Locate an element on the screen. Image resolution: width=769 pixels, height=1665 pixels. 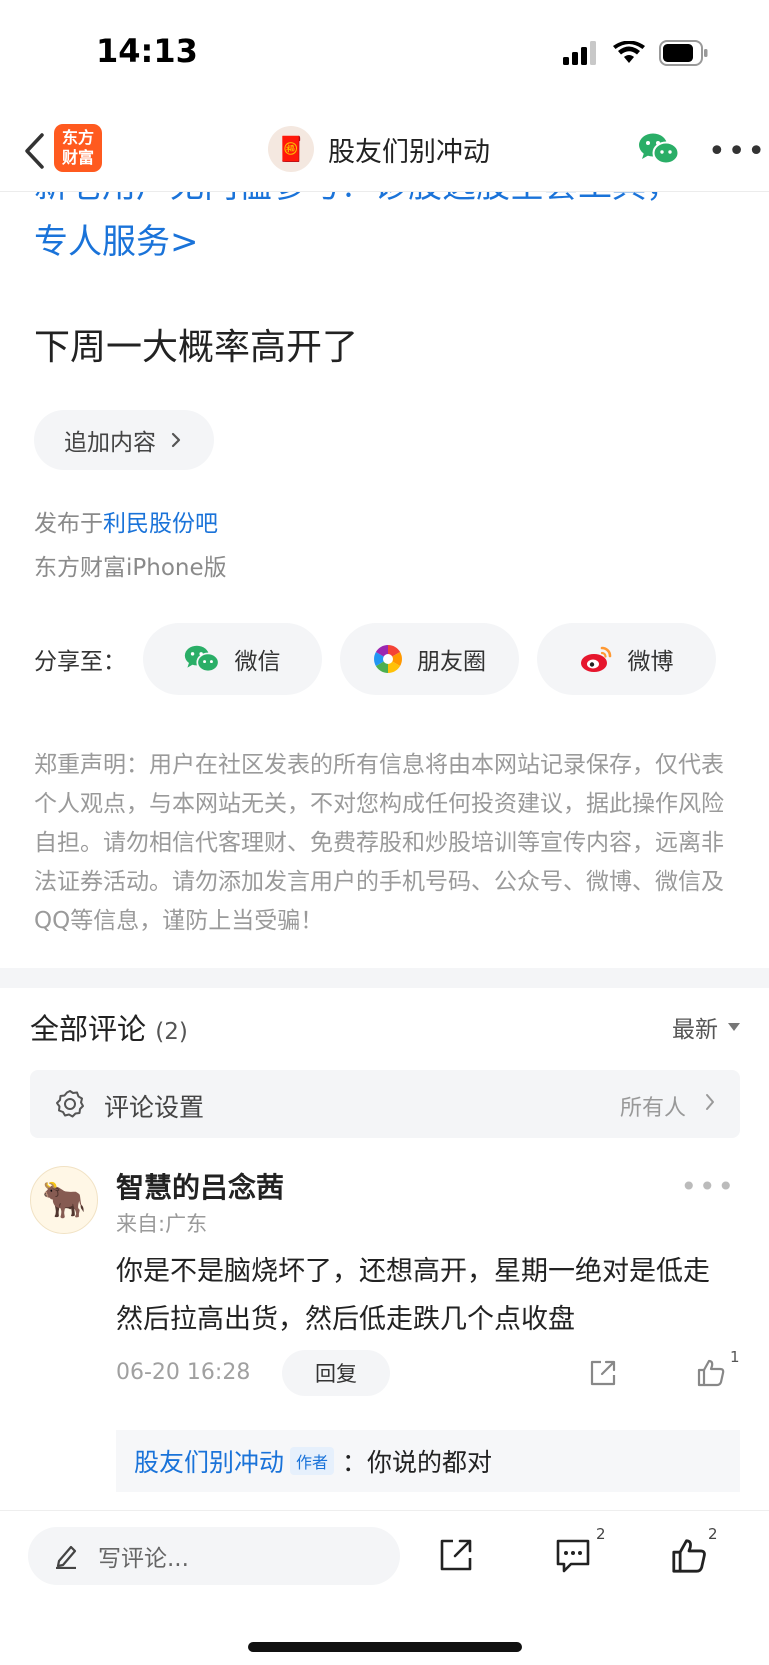
published-in: 发布于利民股份吧 is located at coordinates (126, 521).